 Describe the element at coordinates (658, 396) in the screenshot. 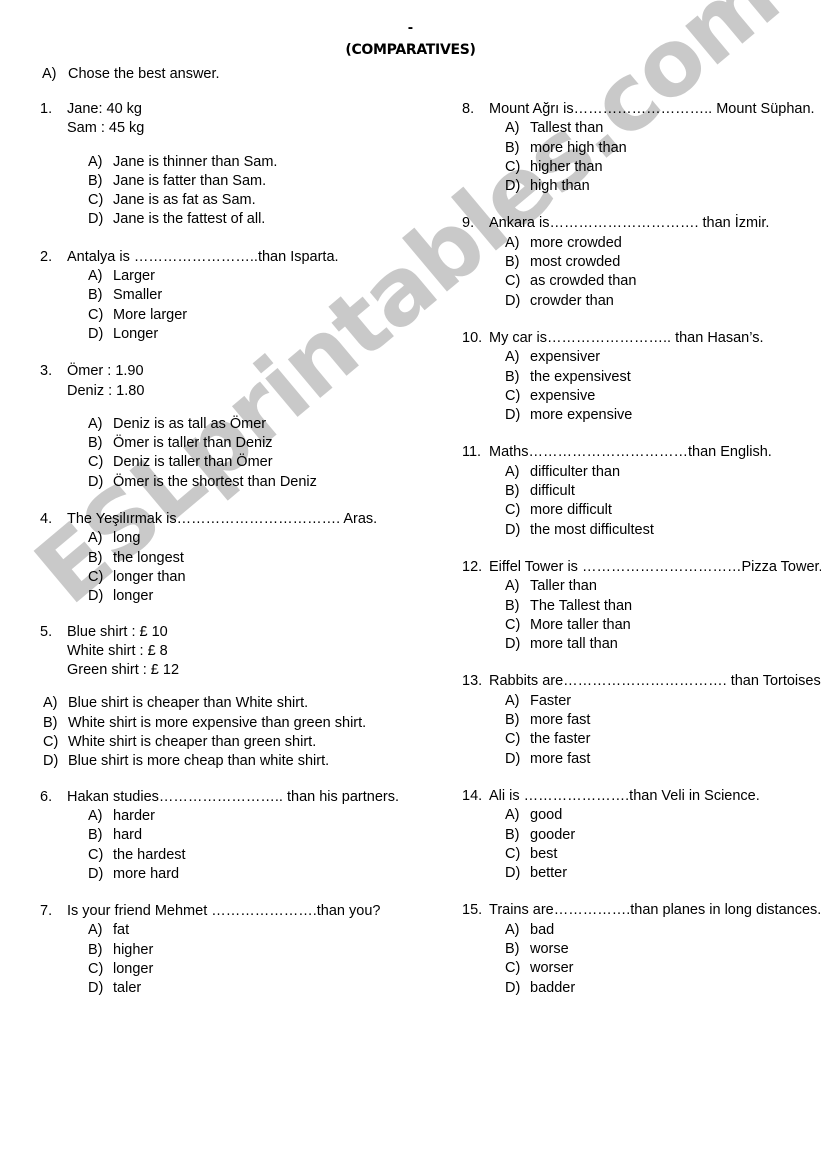

I see `option-item: C) expensive` at that location.